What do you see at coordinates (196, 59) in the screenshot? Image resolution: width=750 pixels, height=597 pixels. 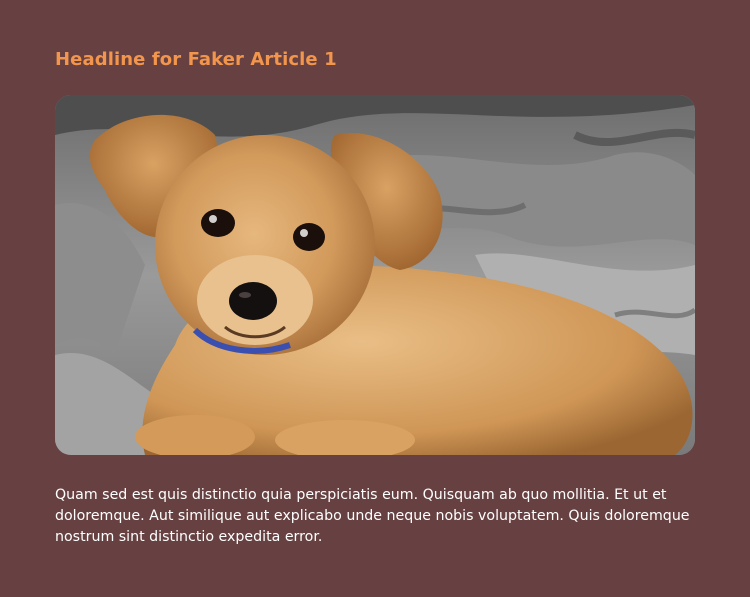 I see `article-headline: Headline for Faker Article 1` at bounding box center [196, 59].